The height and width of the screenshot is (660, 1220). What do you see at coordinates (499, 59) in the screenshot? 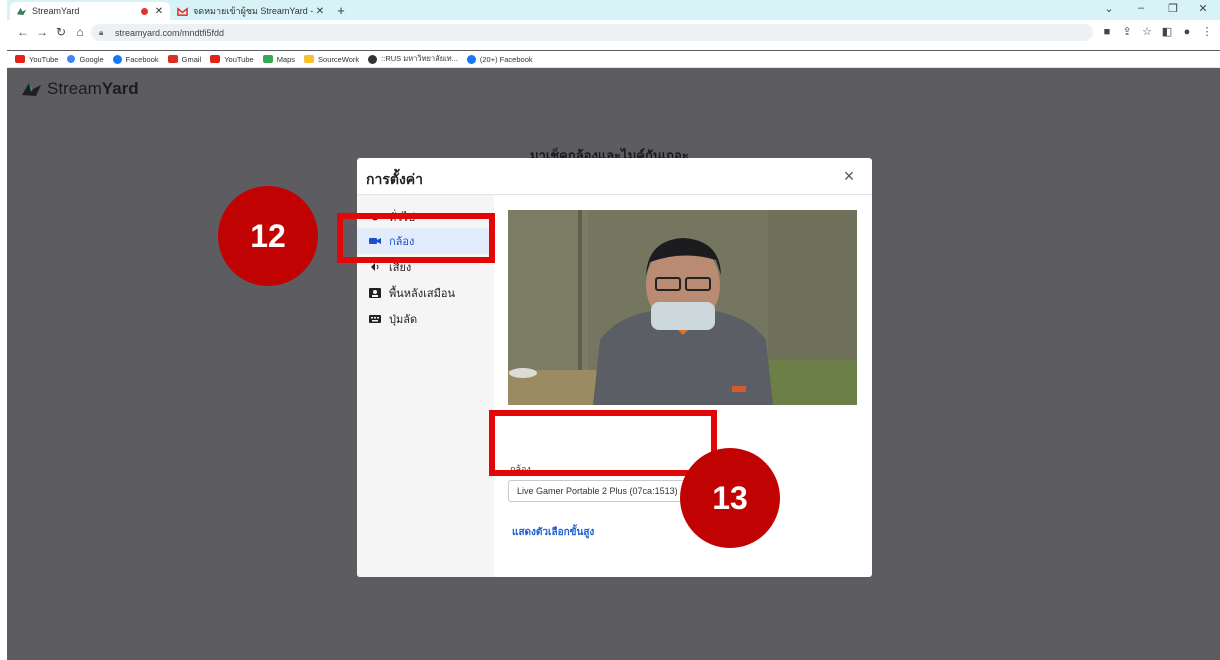
I see `bookmark-item: (20+) Facebook` at bounding box center [499, 59].